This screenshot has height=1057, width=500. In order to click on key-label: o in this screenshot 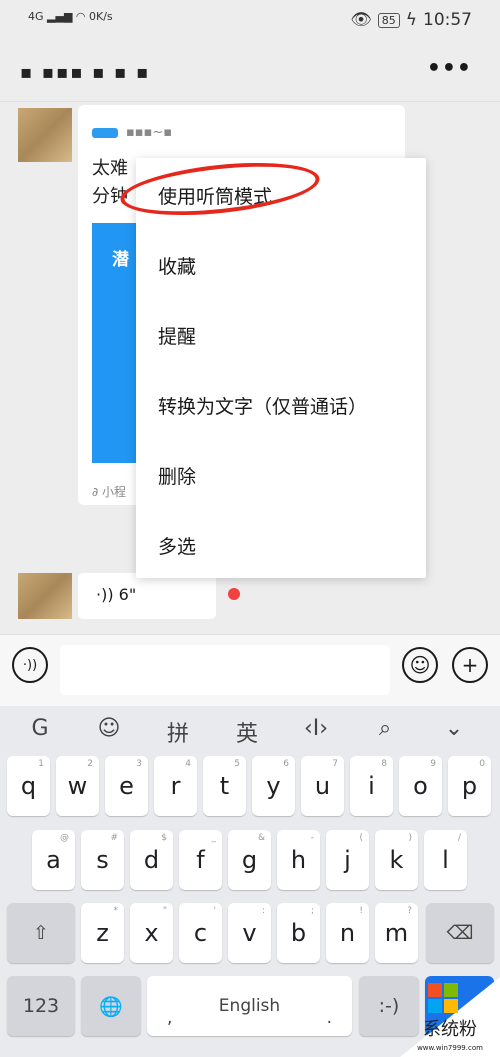, I will do `click(420, 786)`.